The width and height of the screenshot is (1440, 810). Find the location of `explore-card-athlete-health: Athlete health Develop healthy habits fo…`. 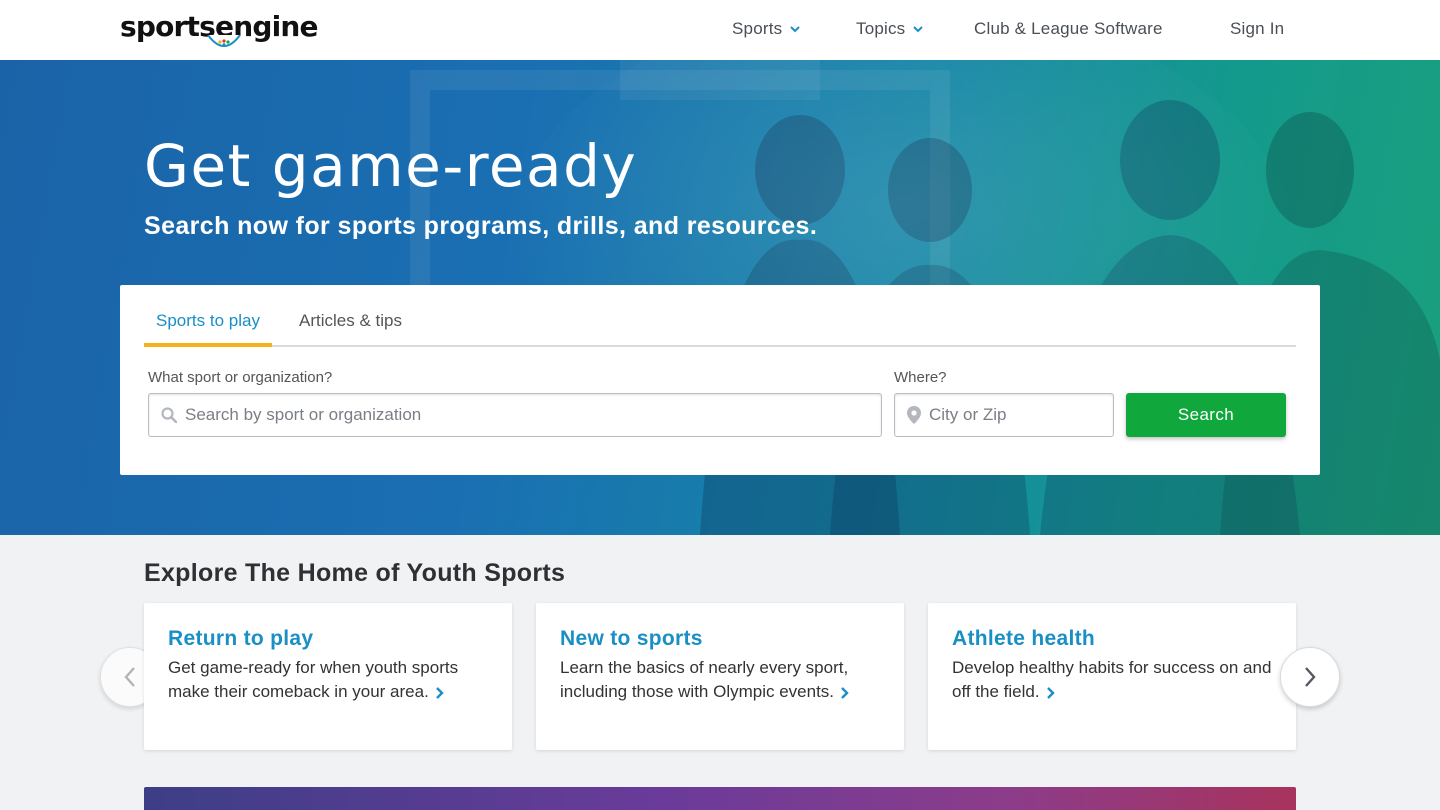

explore-card-athlete-health: Athlete health Develop healthy habits fo… is located at coordinates (1112, 676).